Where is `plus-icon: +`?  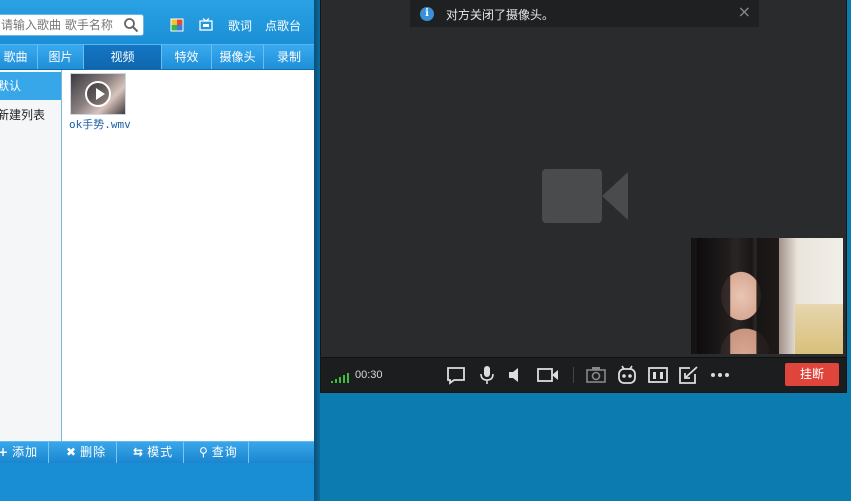
plus-icon: + is located at coordinates (5, 452).